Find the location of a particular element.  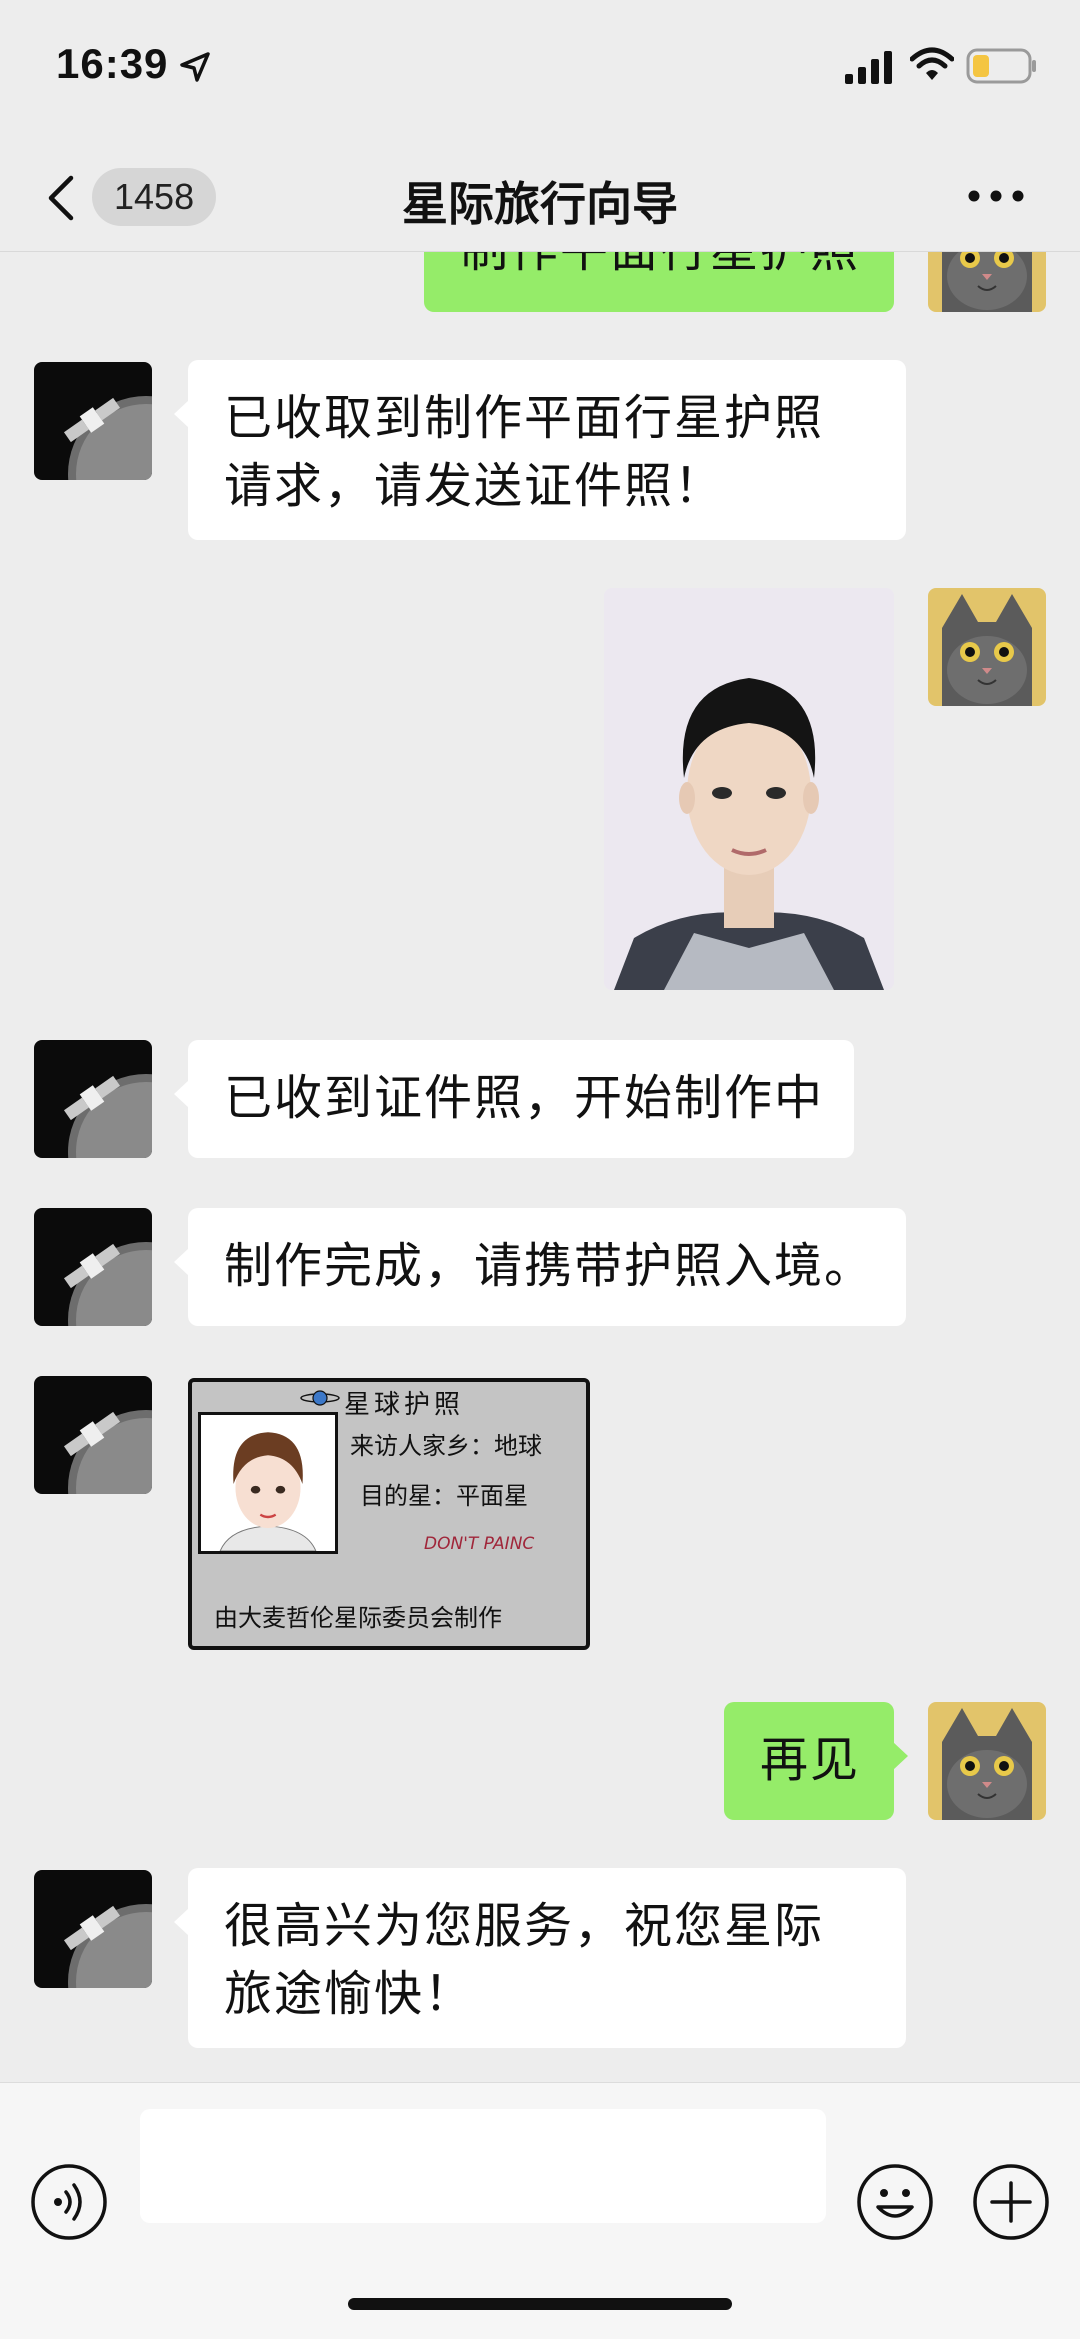

message-text: 制作完成，请携带护照入境。 is located at coordinates (549, 1266).